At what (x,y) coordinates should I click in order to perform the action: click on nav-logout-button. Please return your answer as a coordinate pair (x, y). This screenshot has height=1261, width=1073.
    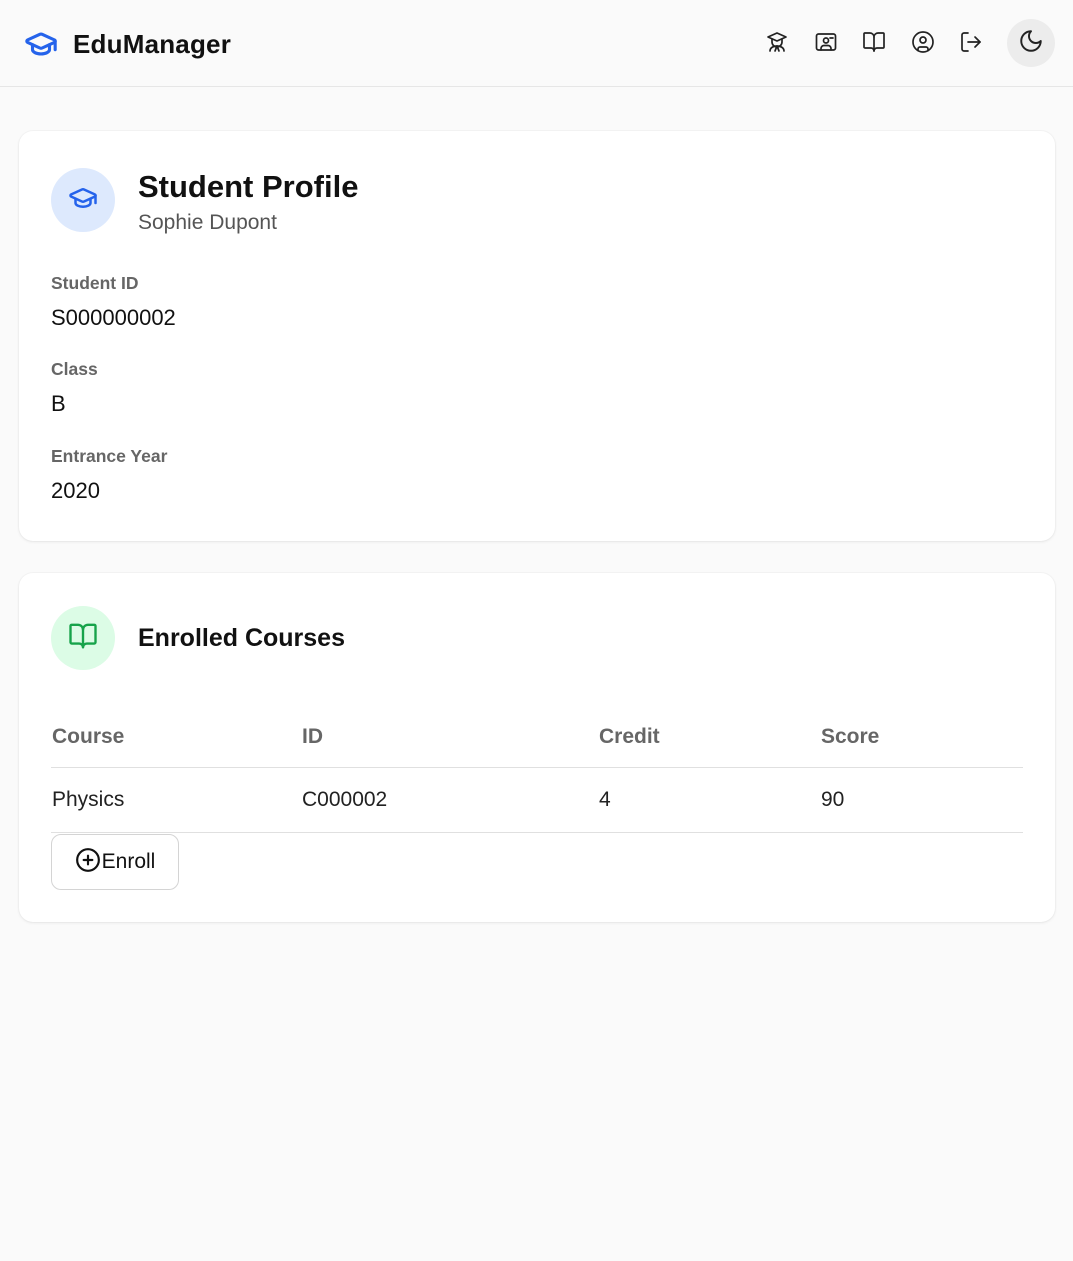
    Looking at the image, I should click on (971, 44).